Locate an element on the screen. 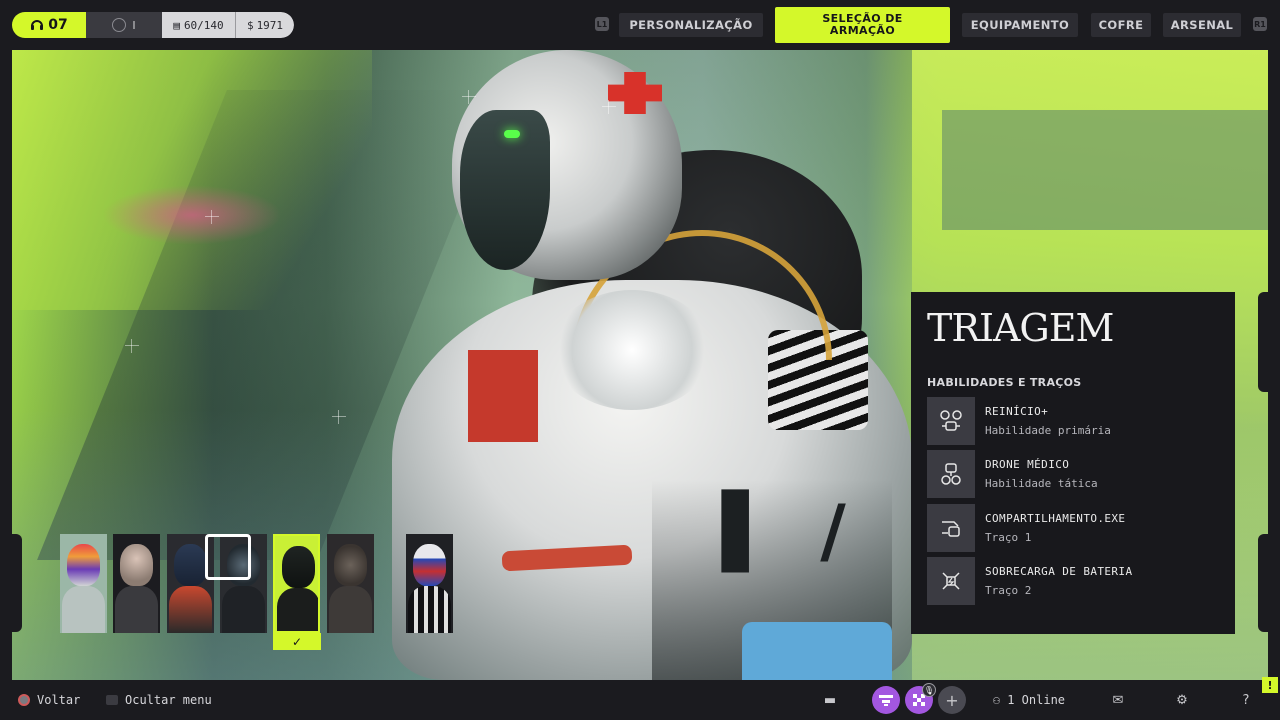  circle-button-icon is located at coordinates (24, 700).